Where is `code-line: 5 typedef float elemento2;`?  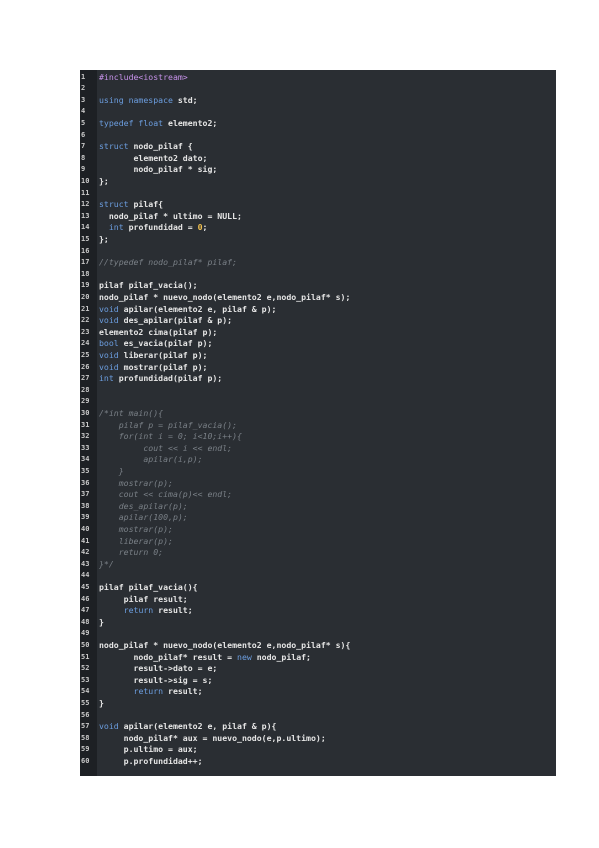
code-line: 5 typedef float elemento2; is located at coordinates (318, 124).